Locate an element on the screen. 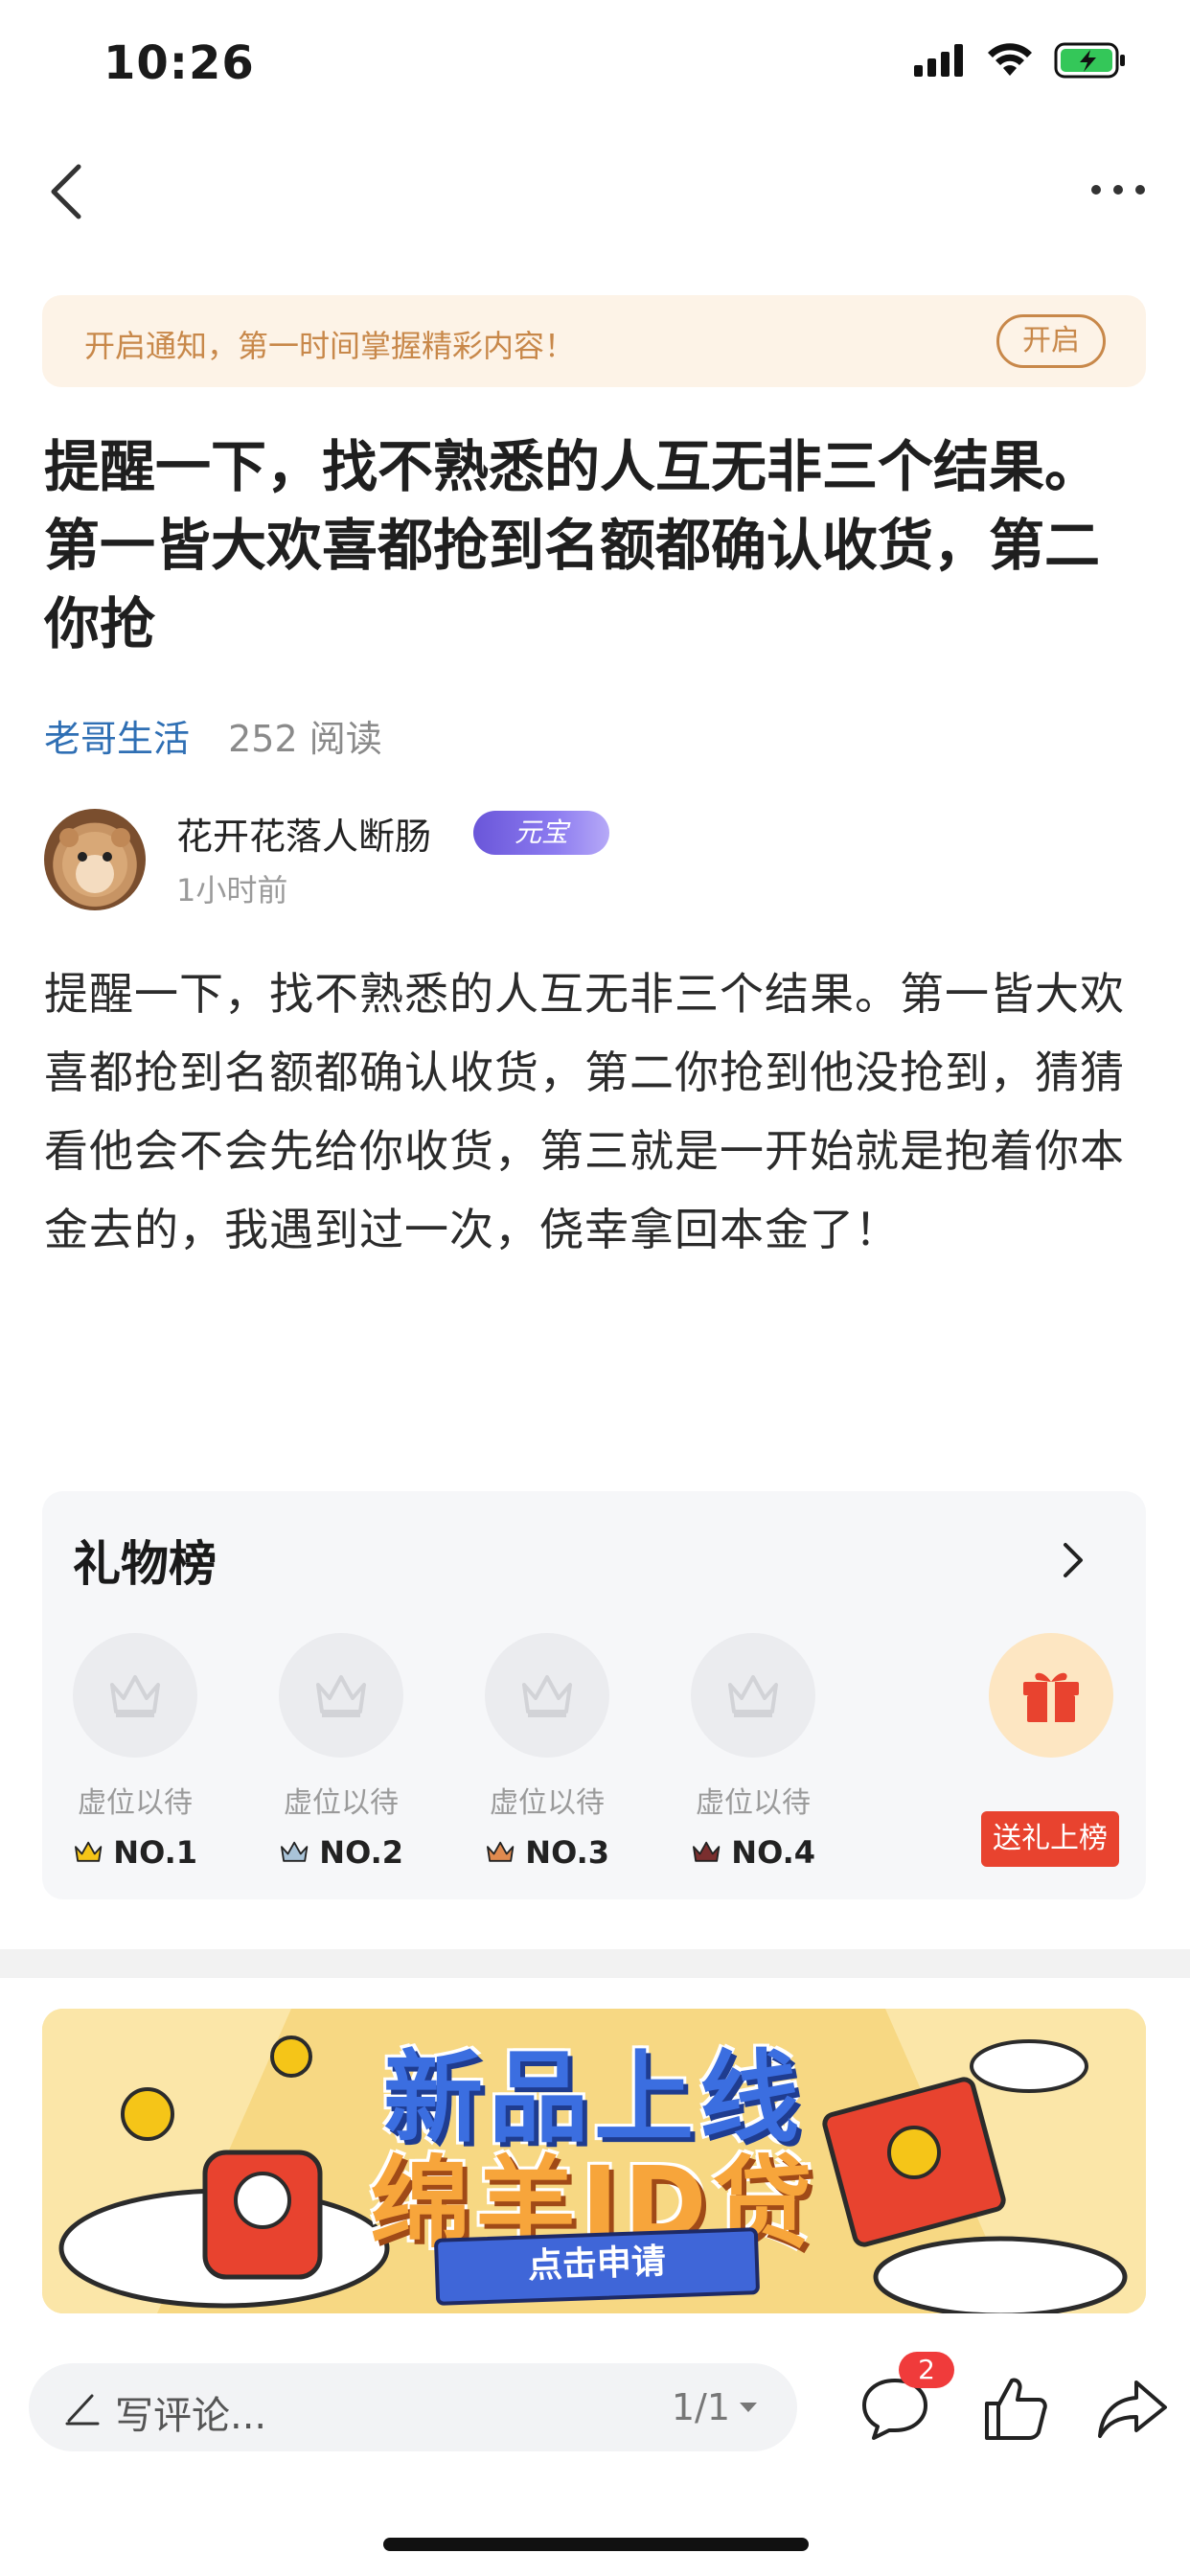 The image size is (1190, 2576). chevron-right-icon is located at coordinates (1072, 1560).